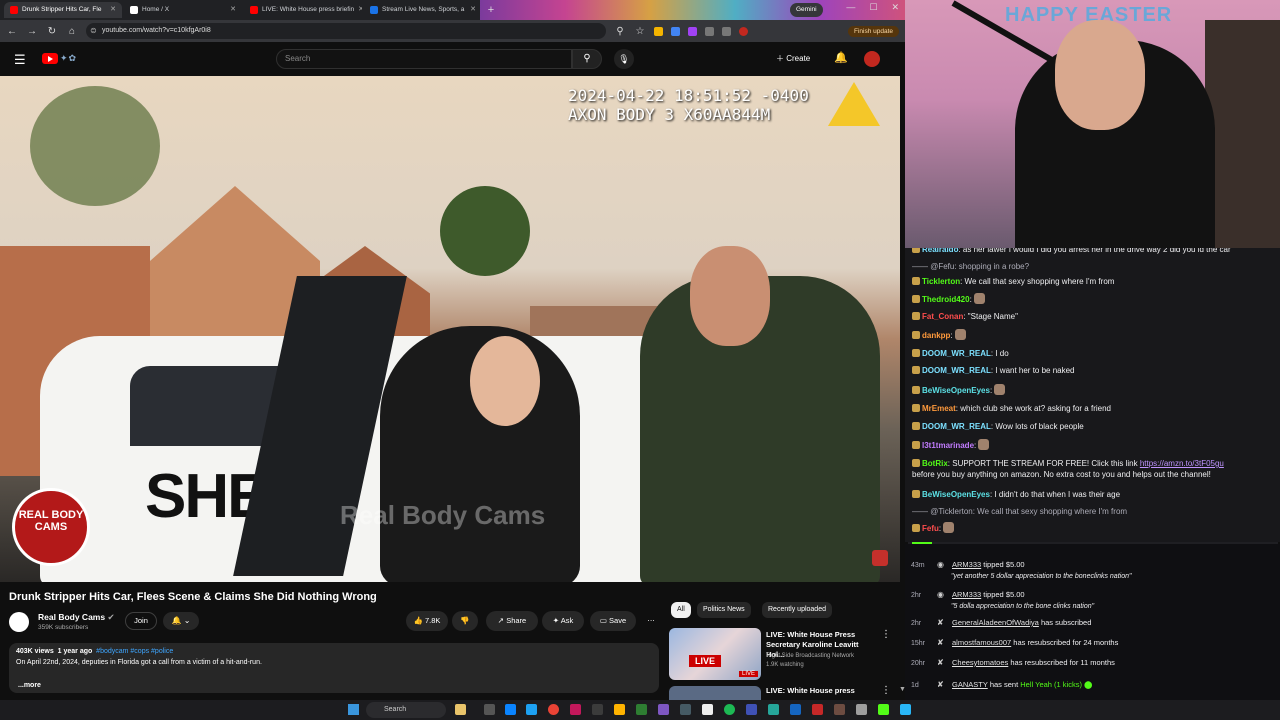 The height and width of the screenshot is (720, 1280). I want to click on chip-all: All, so click(681, 610).